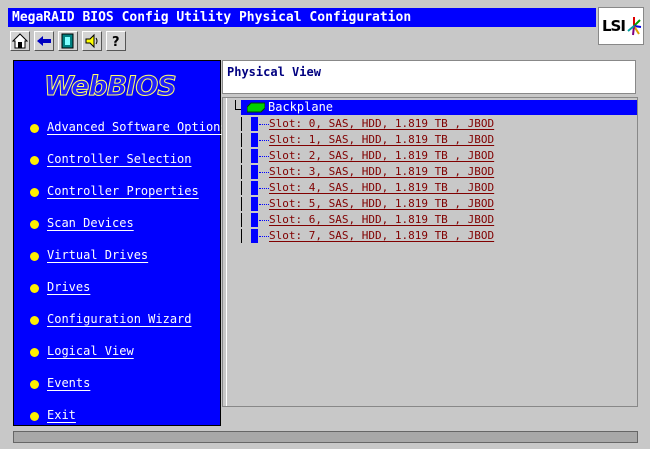 The height and width of the screenshot is (449, 650). I want to click on sound-button, so click(92, 41).